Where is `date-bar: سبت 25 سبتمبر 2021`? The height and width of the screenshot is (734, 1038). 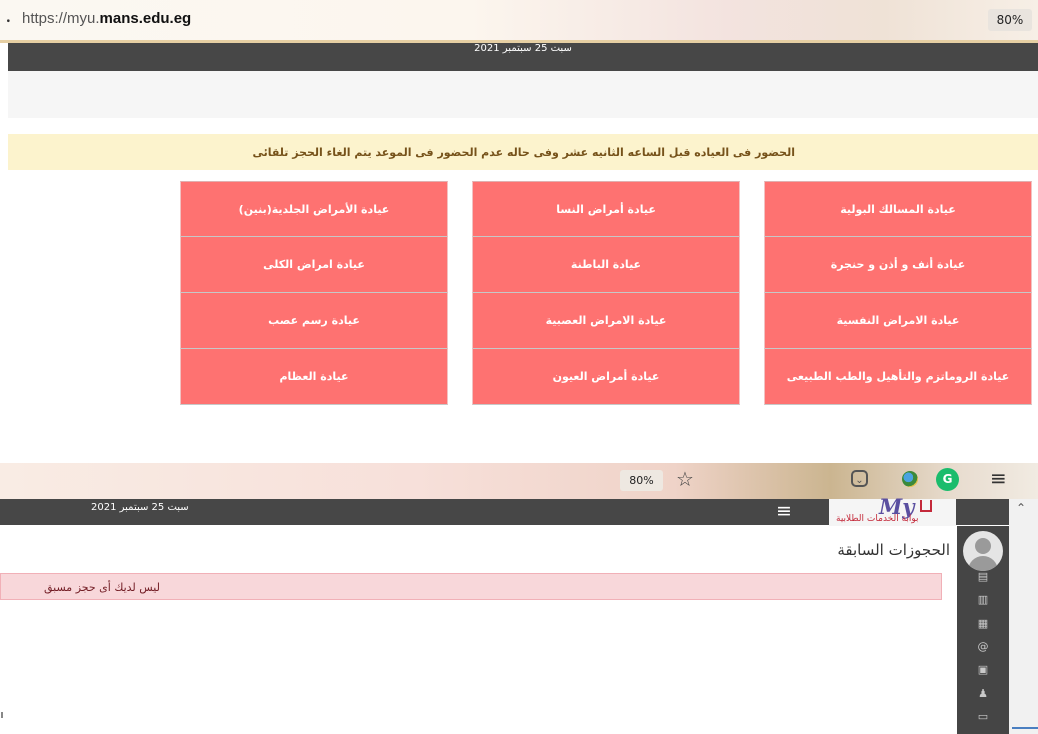 date-bar: سبت 25 سبتمبر 2021 is located at coordinates (523, 57).